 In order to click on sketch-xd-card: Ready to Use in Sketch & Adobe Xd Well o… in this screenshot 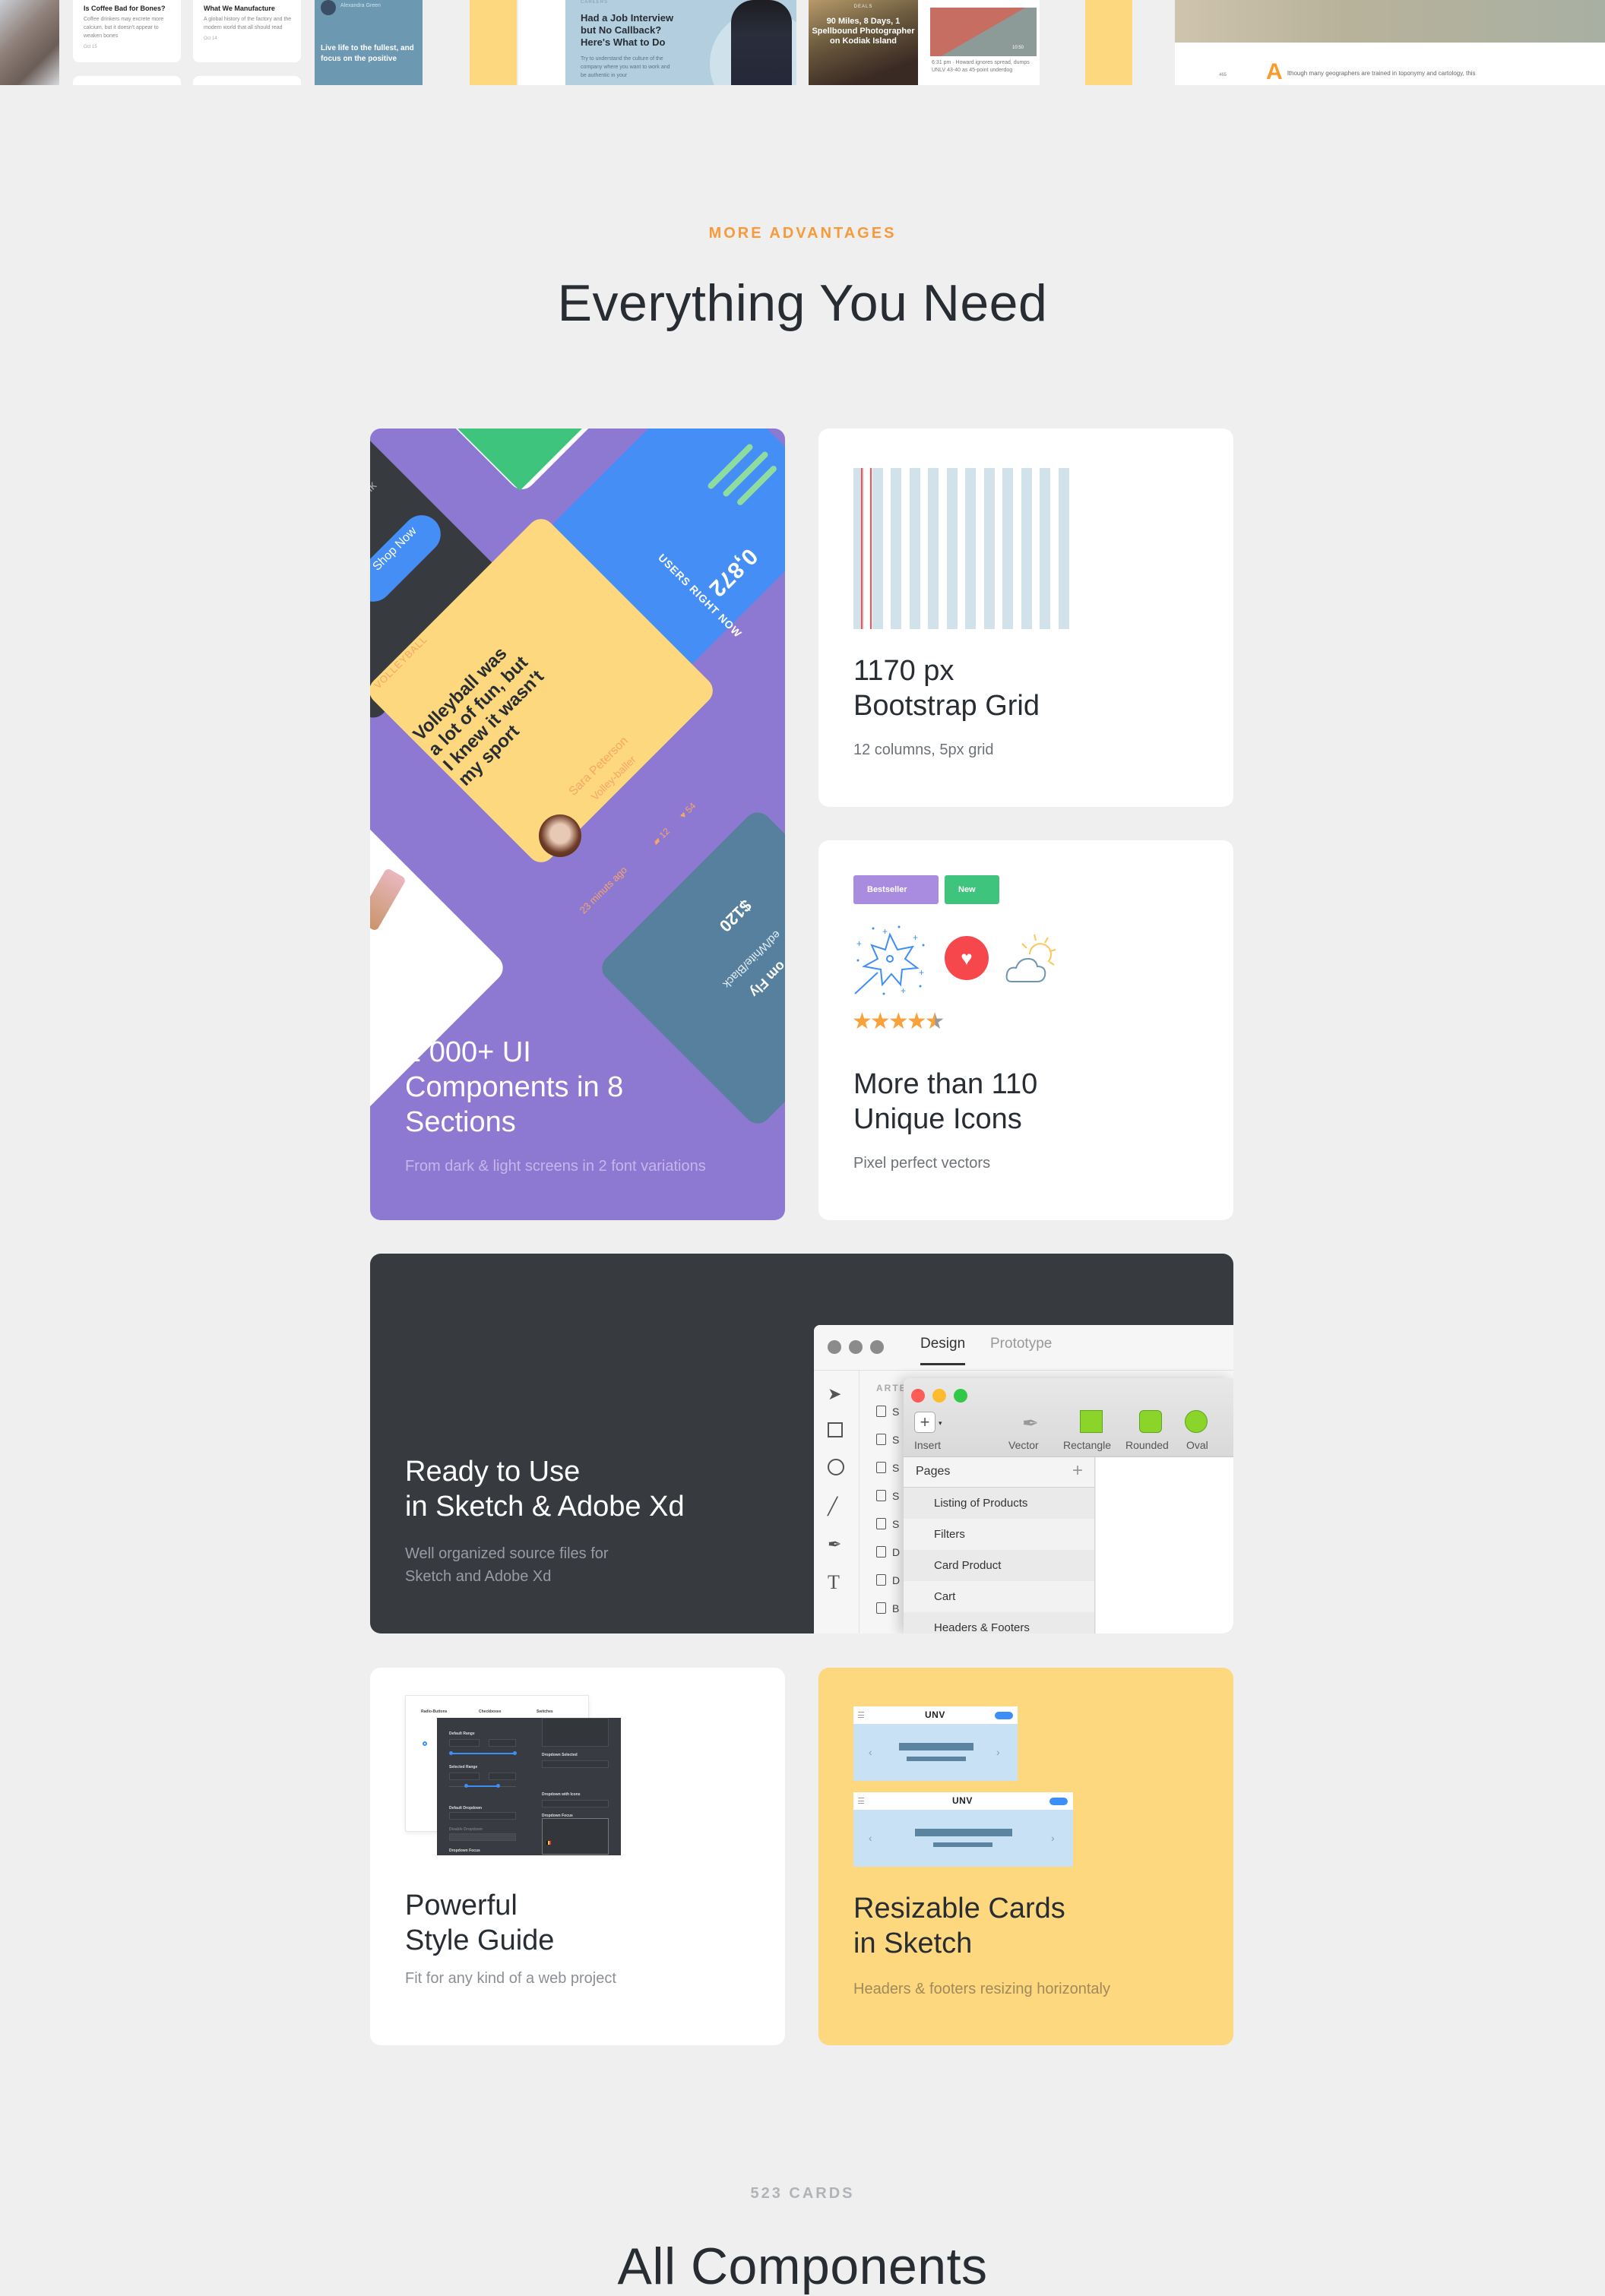, I will do `click(801, 1443)`.